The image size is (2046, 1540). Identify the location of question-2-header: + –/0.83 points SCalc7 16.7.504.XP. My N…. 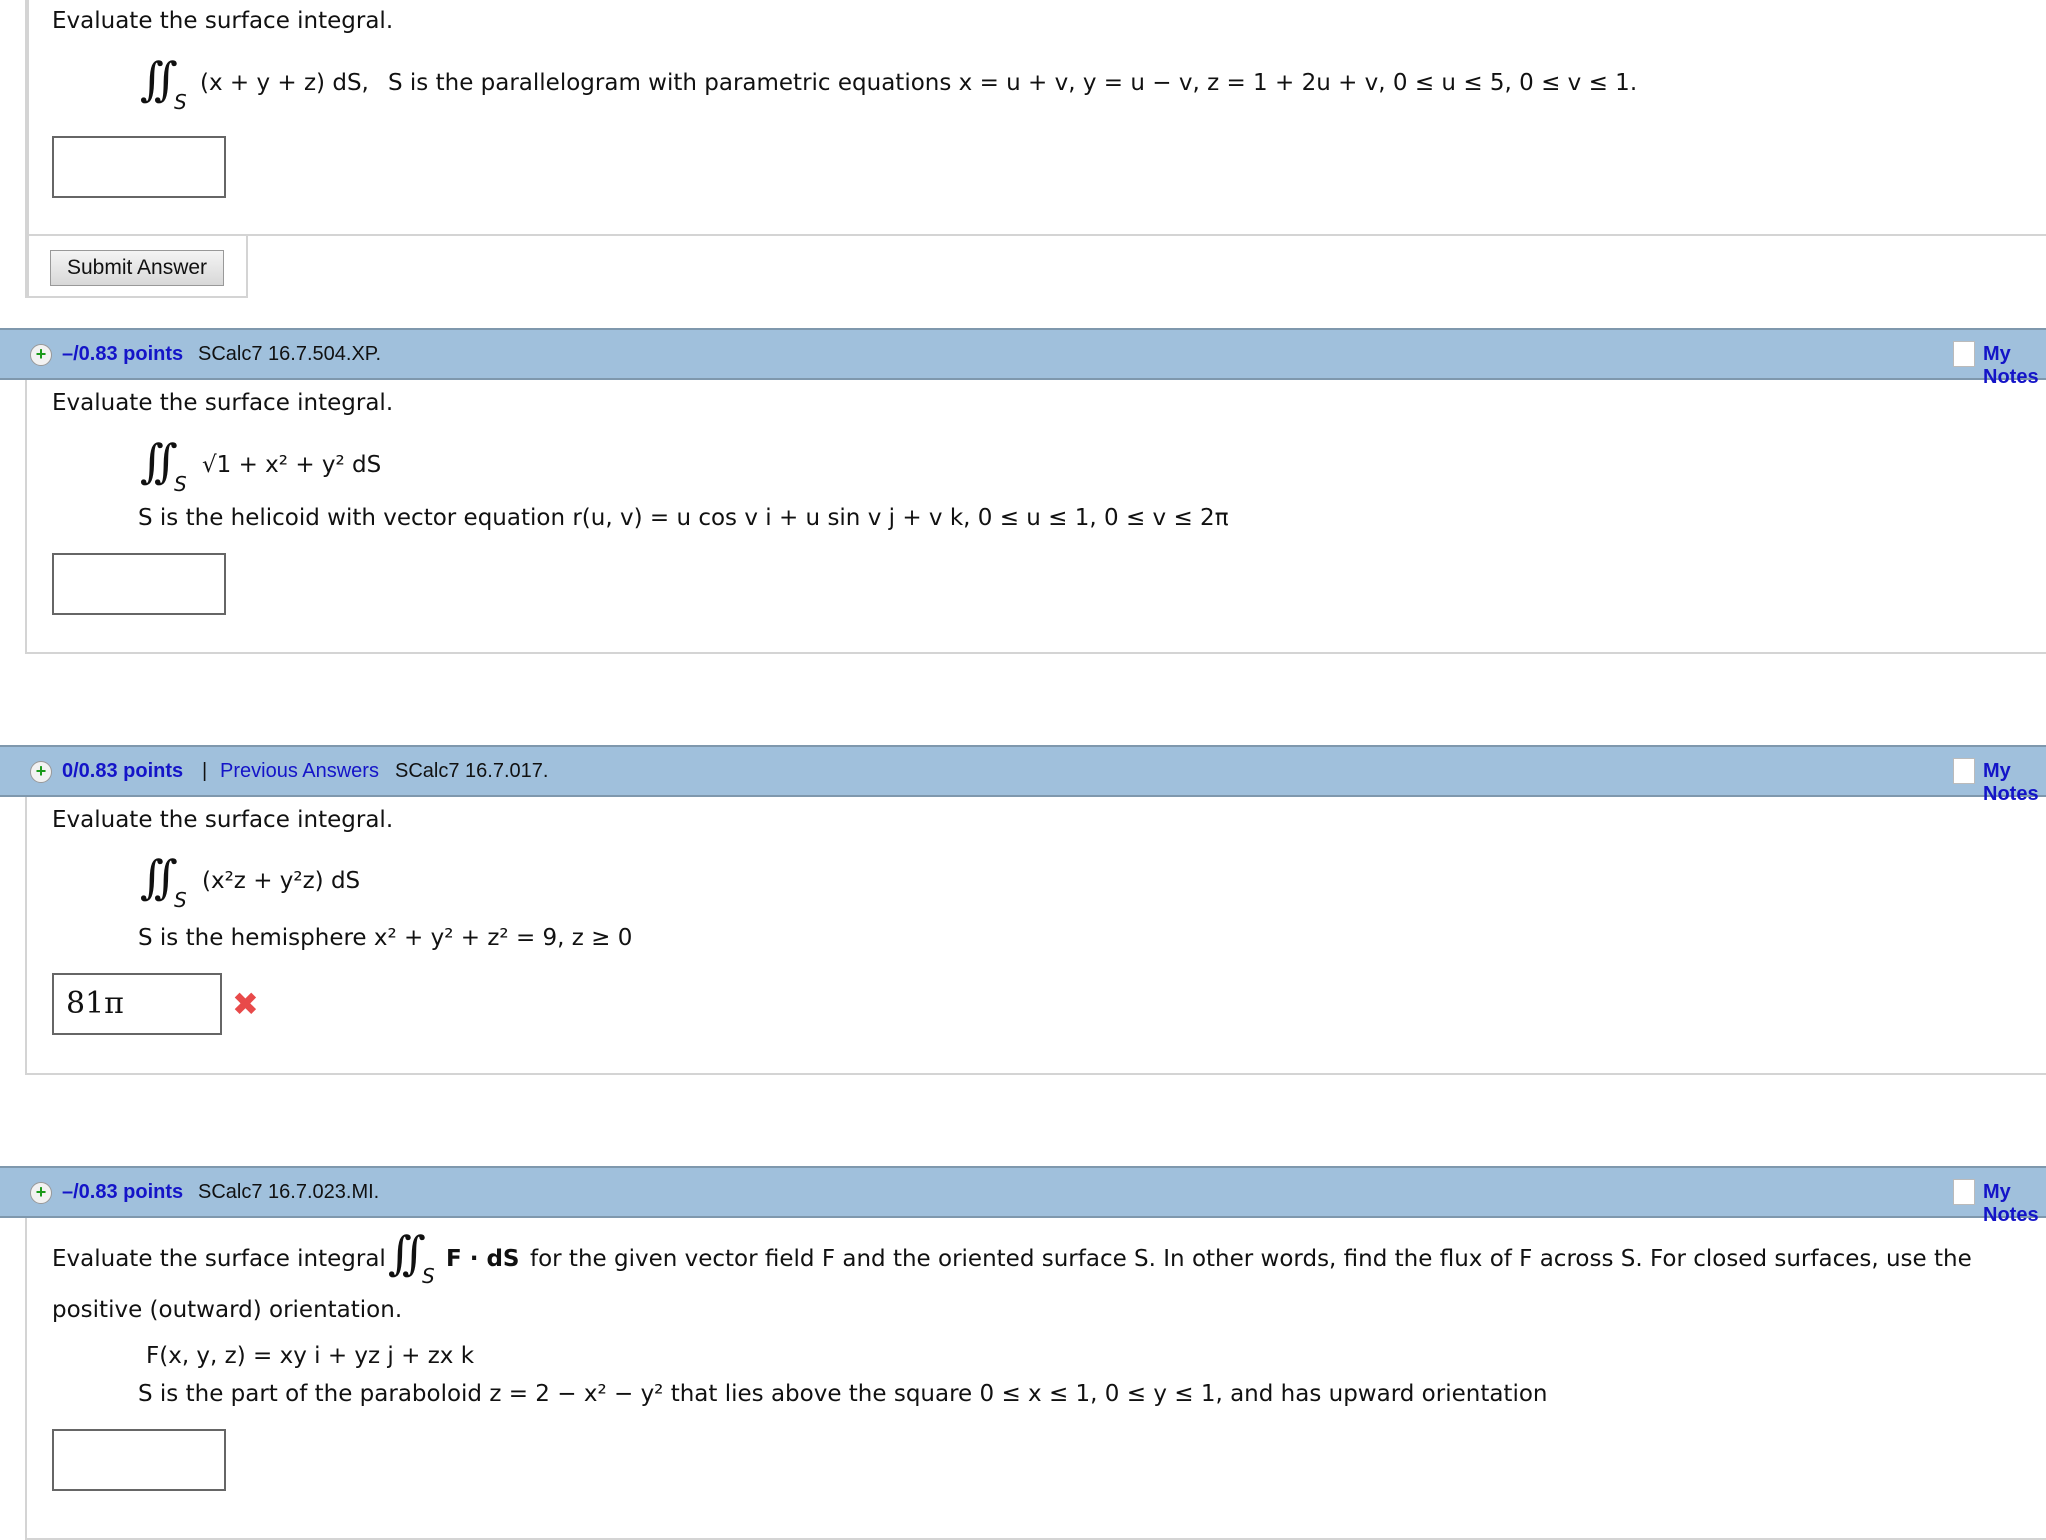
(1023, 358).